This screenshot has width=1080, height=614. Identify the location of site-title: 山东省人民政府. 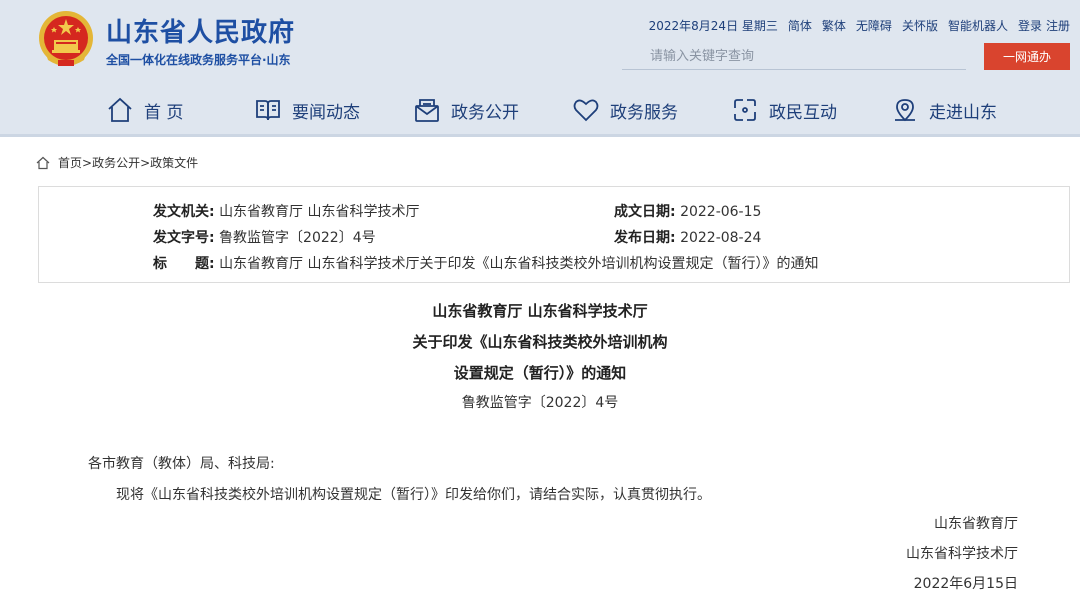
(200, 30).